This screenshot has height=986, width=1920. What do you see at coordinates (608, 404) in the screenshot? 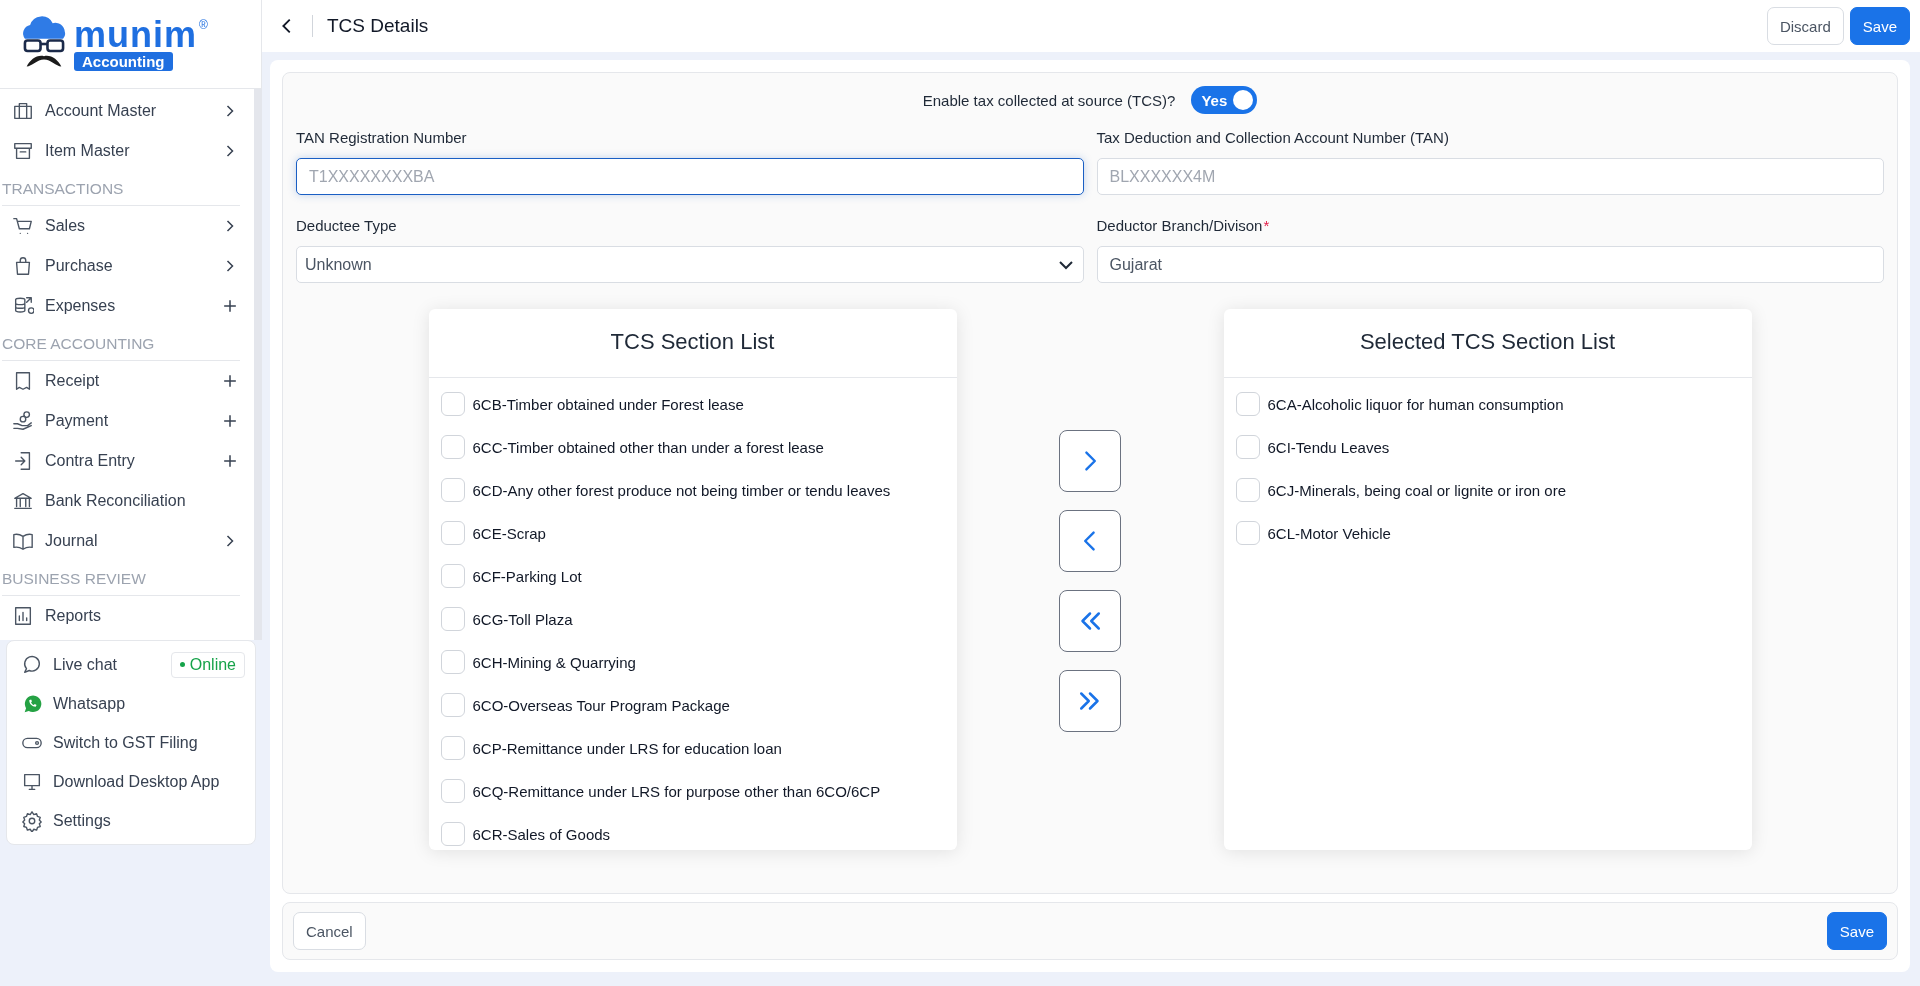
I see `list-item-label: 6CB-Timber obtained under Forest lease` at bounding box center [608, 404].